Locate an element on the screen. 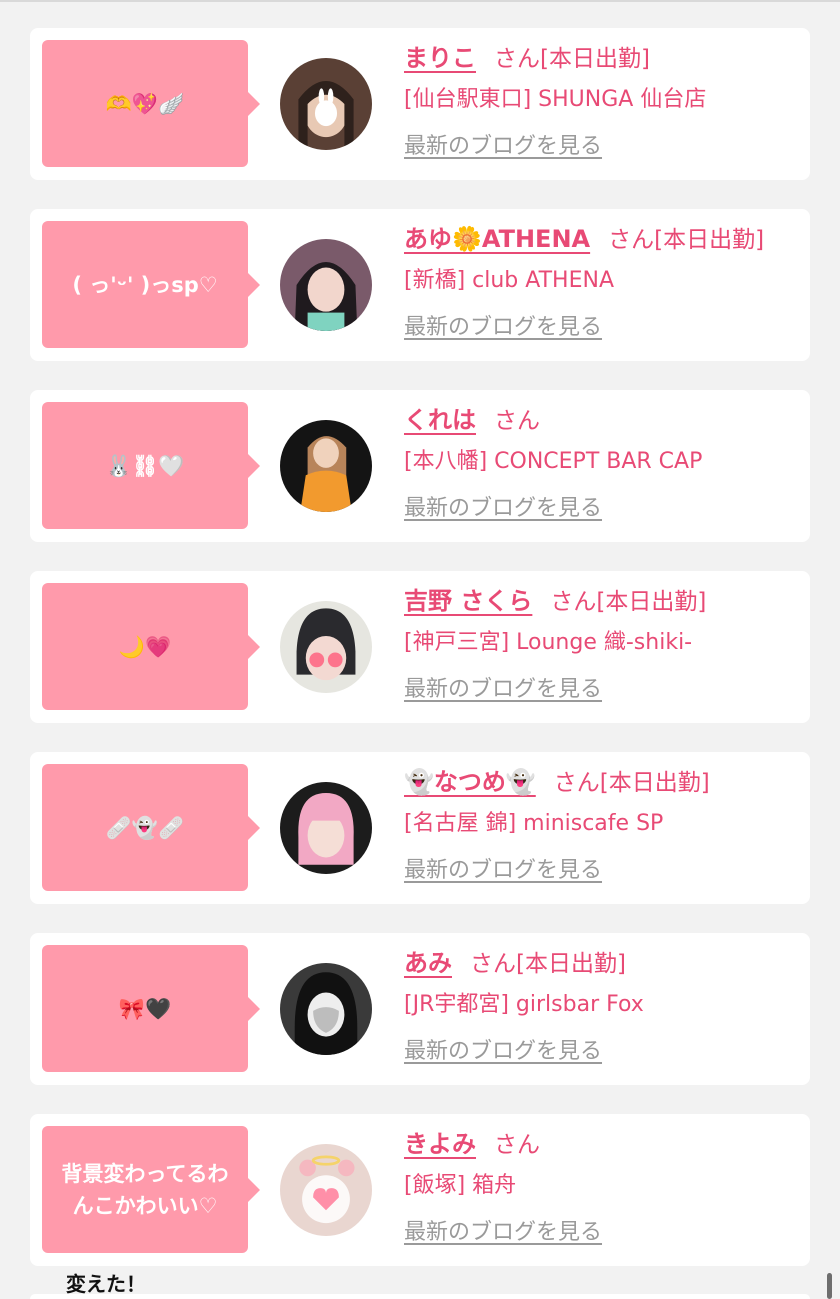 The width and height of the screenshot is (840, 1299). message-bubble: 🩹👻🩹 is located at coordinates (151, 827).